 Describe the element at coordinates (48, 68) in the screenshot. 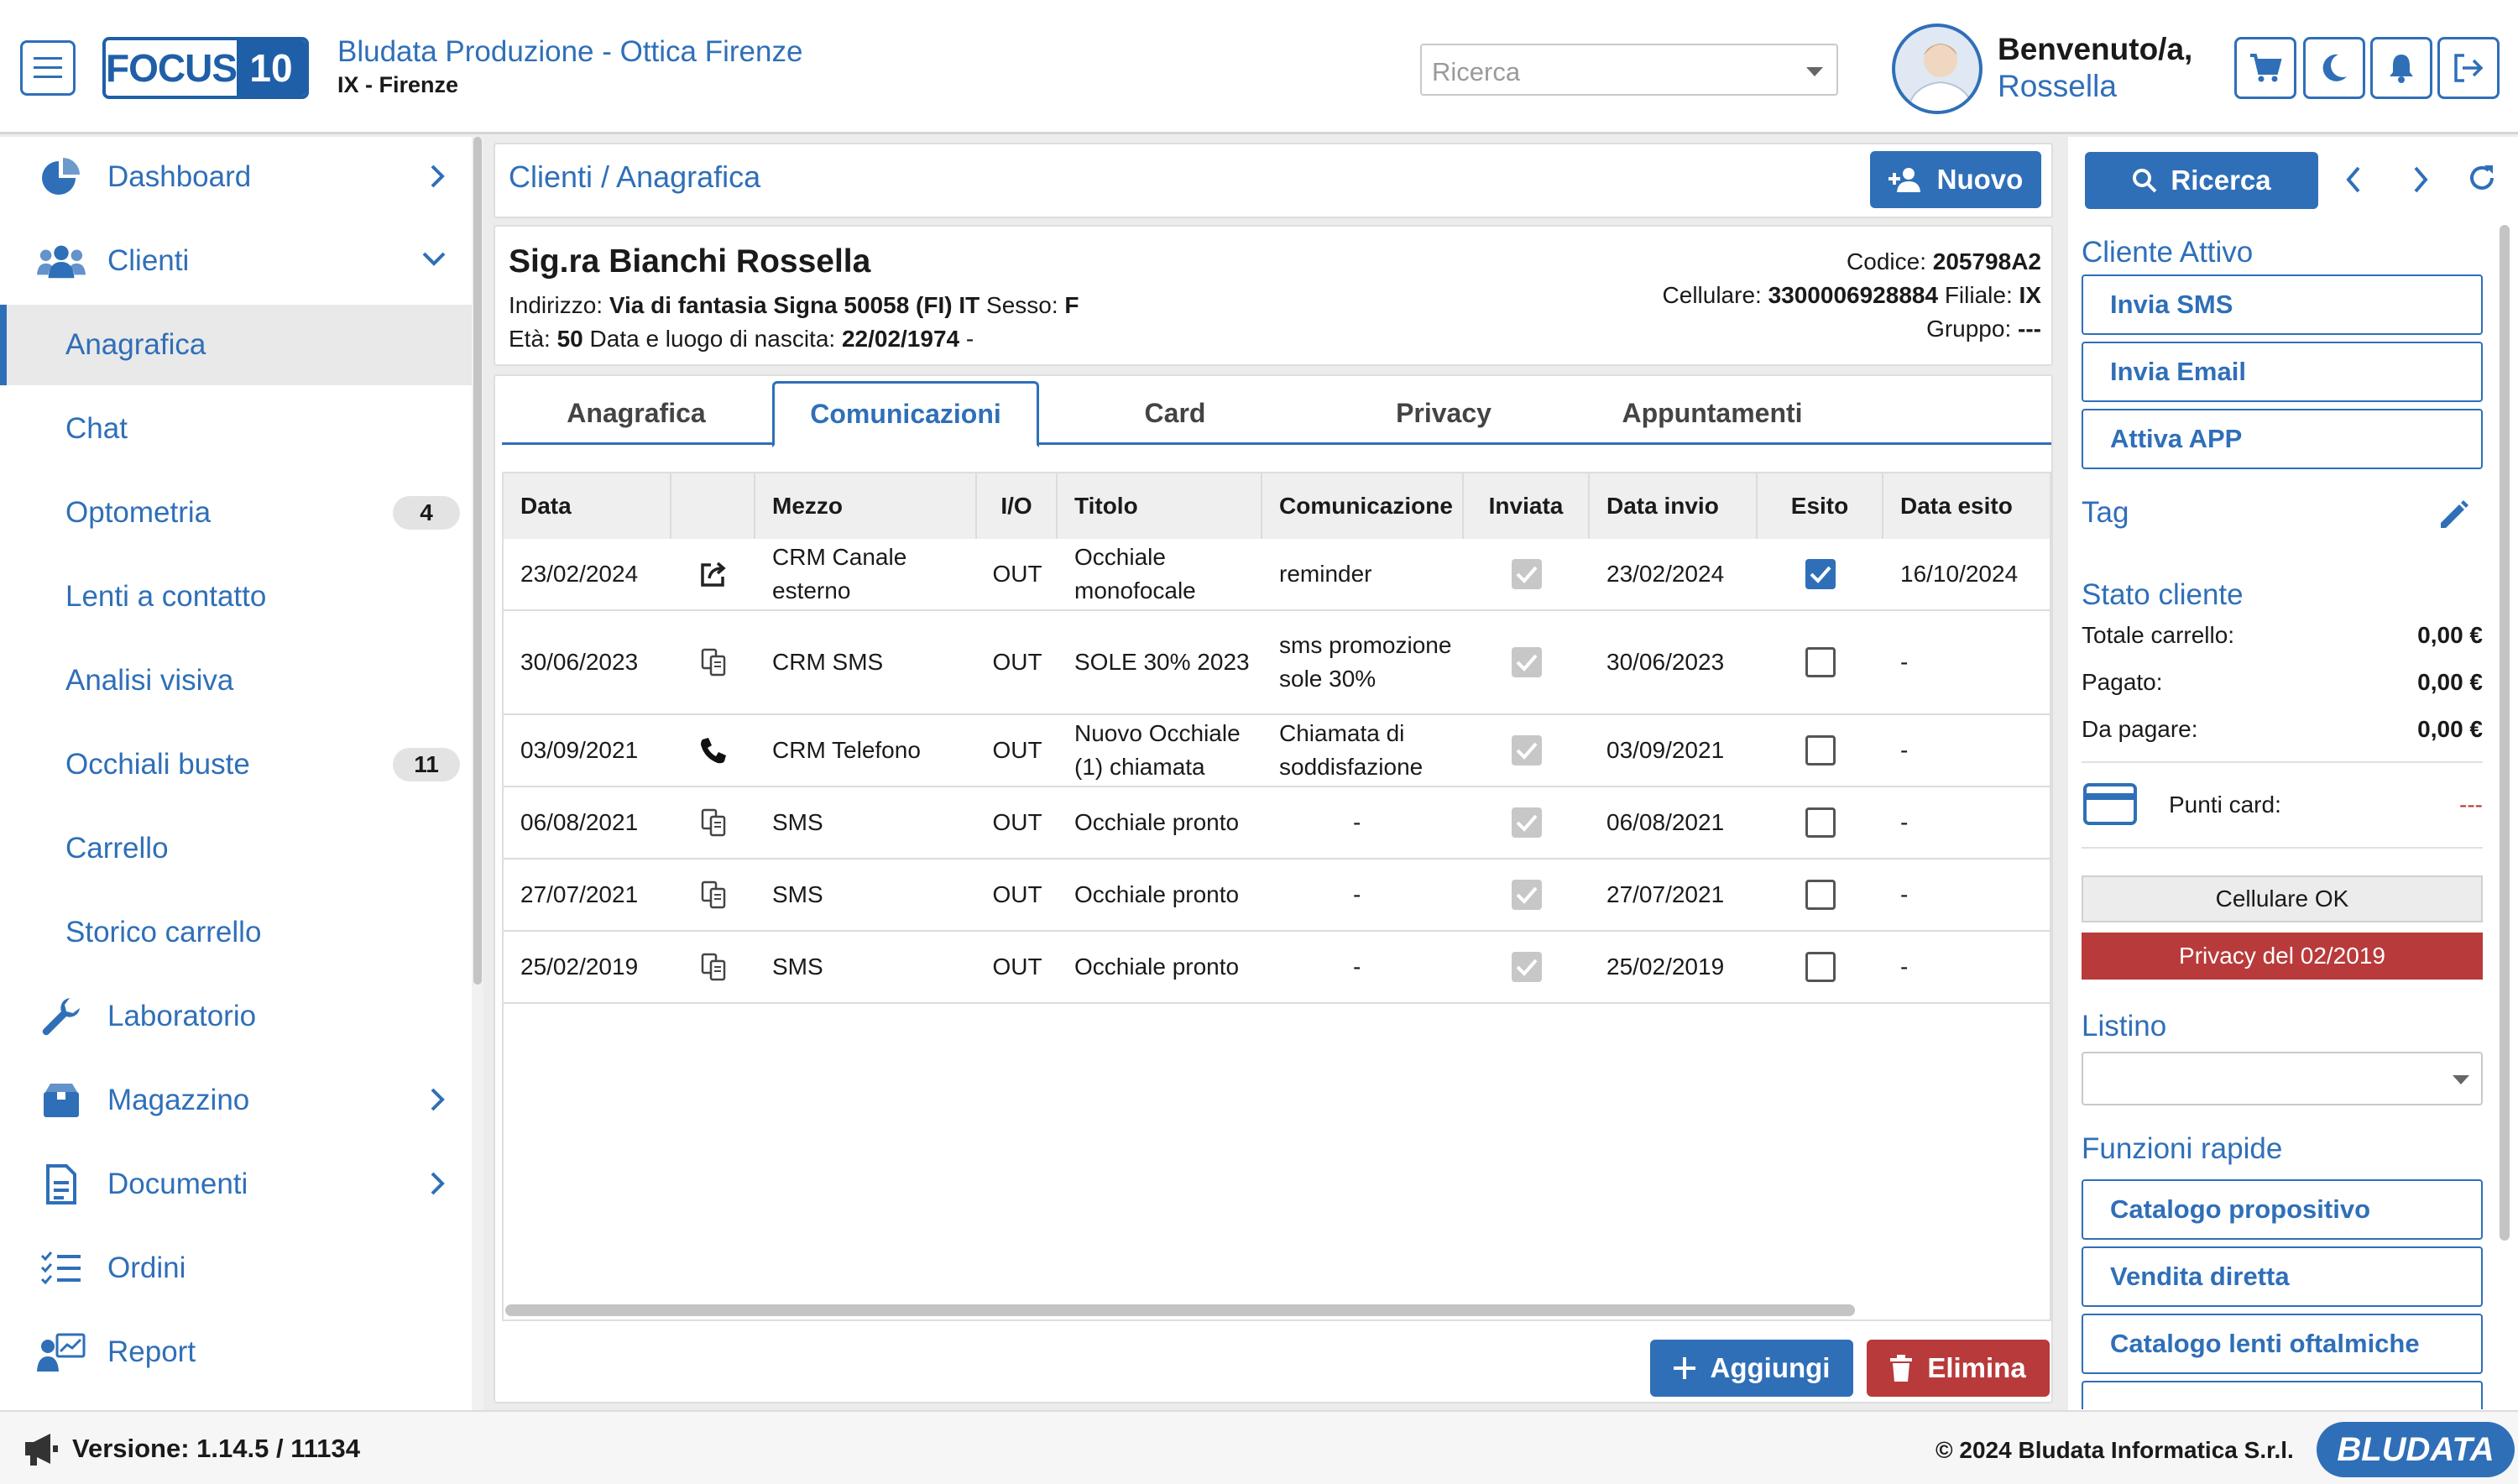

I see `menu-button` at that location.